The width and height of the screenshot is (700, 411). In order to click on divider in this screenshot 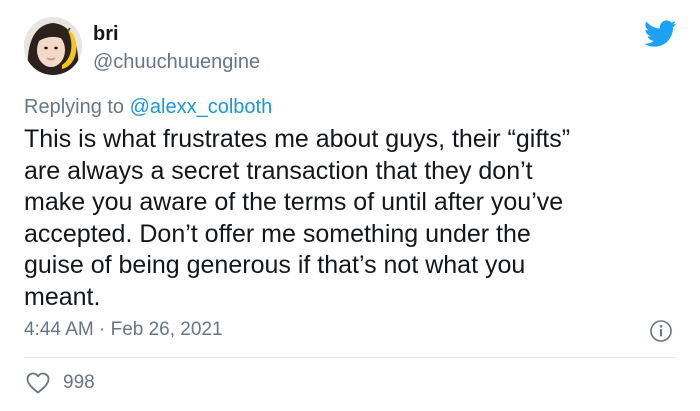, I will do `click(350, 357)`.